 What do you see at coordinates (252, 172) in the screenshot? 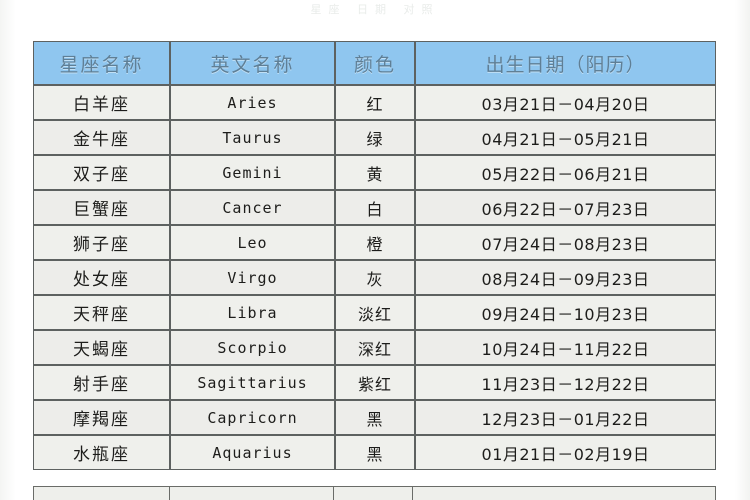
I see `cell-en: Gemini` at bounding box center [252, 172].